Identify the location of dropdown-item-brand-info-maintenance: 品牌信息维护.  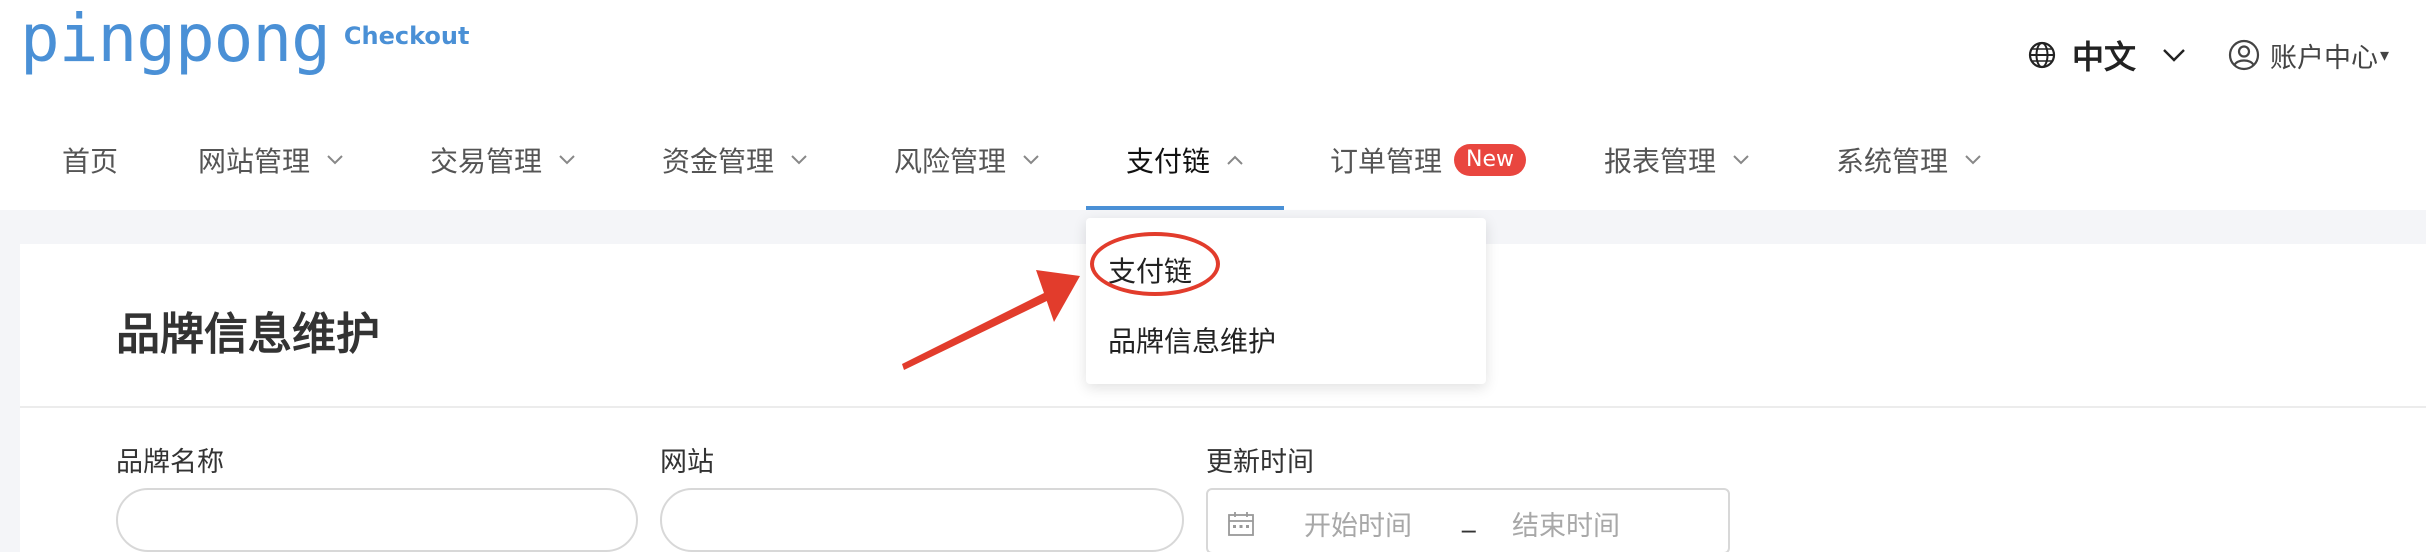
(1192, 340).